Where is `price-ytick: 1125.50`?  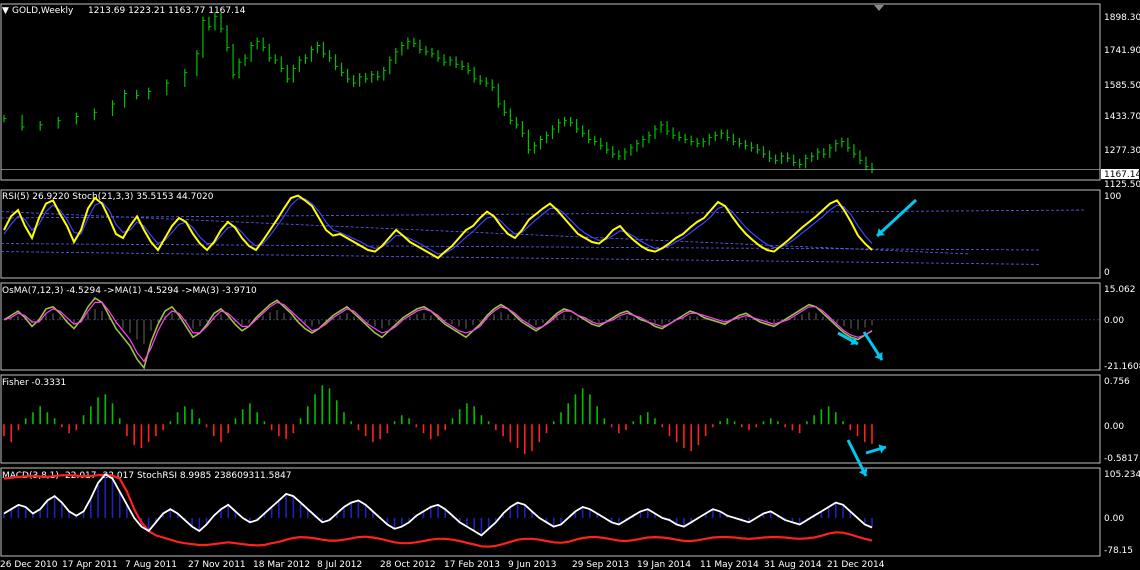 price-ytick: 1125.50 is located at coordinates (1122, 185).